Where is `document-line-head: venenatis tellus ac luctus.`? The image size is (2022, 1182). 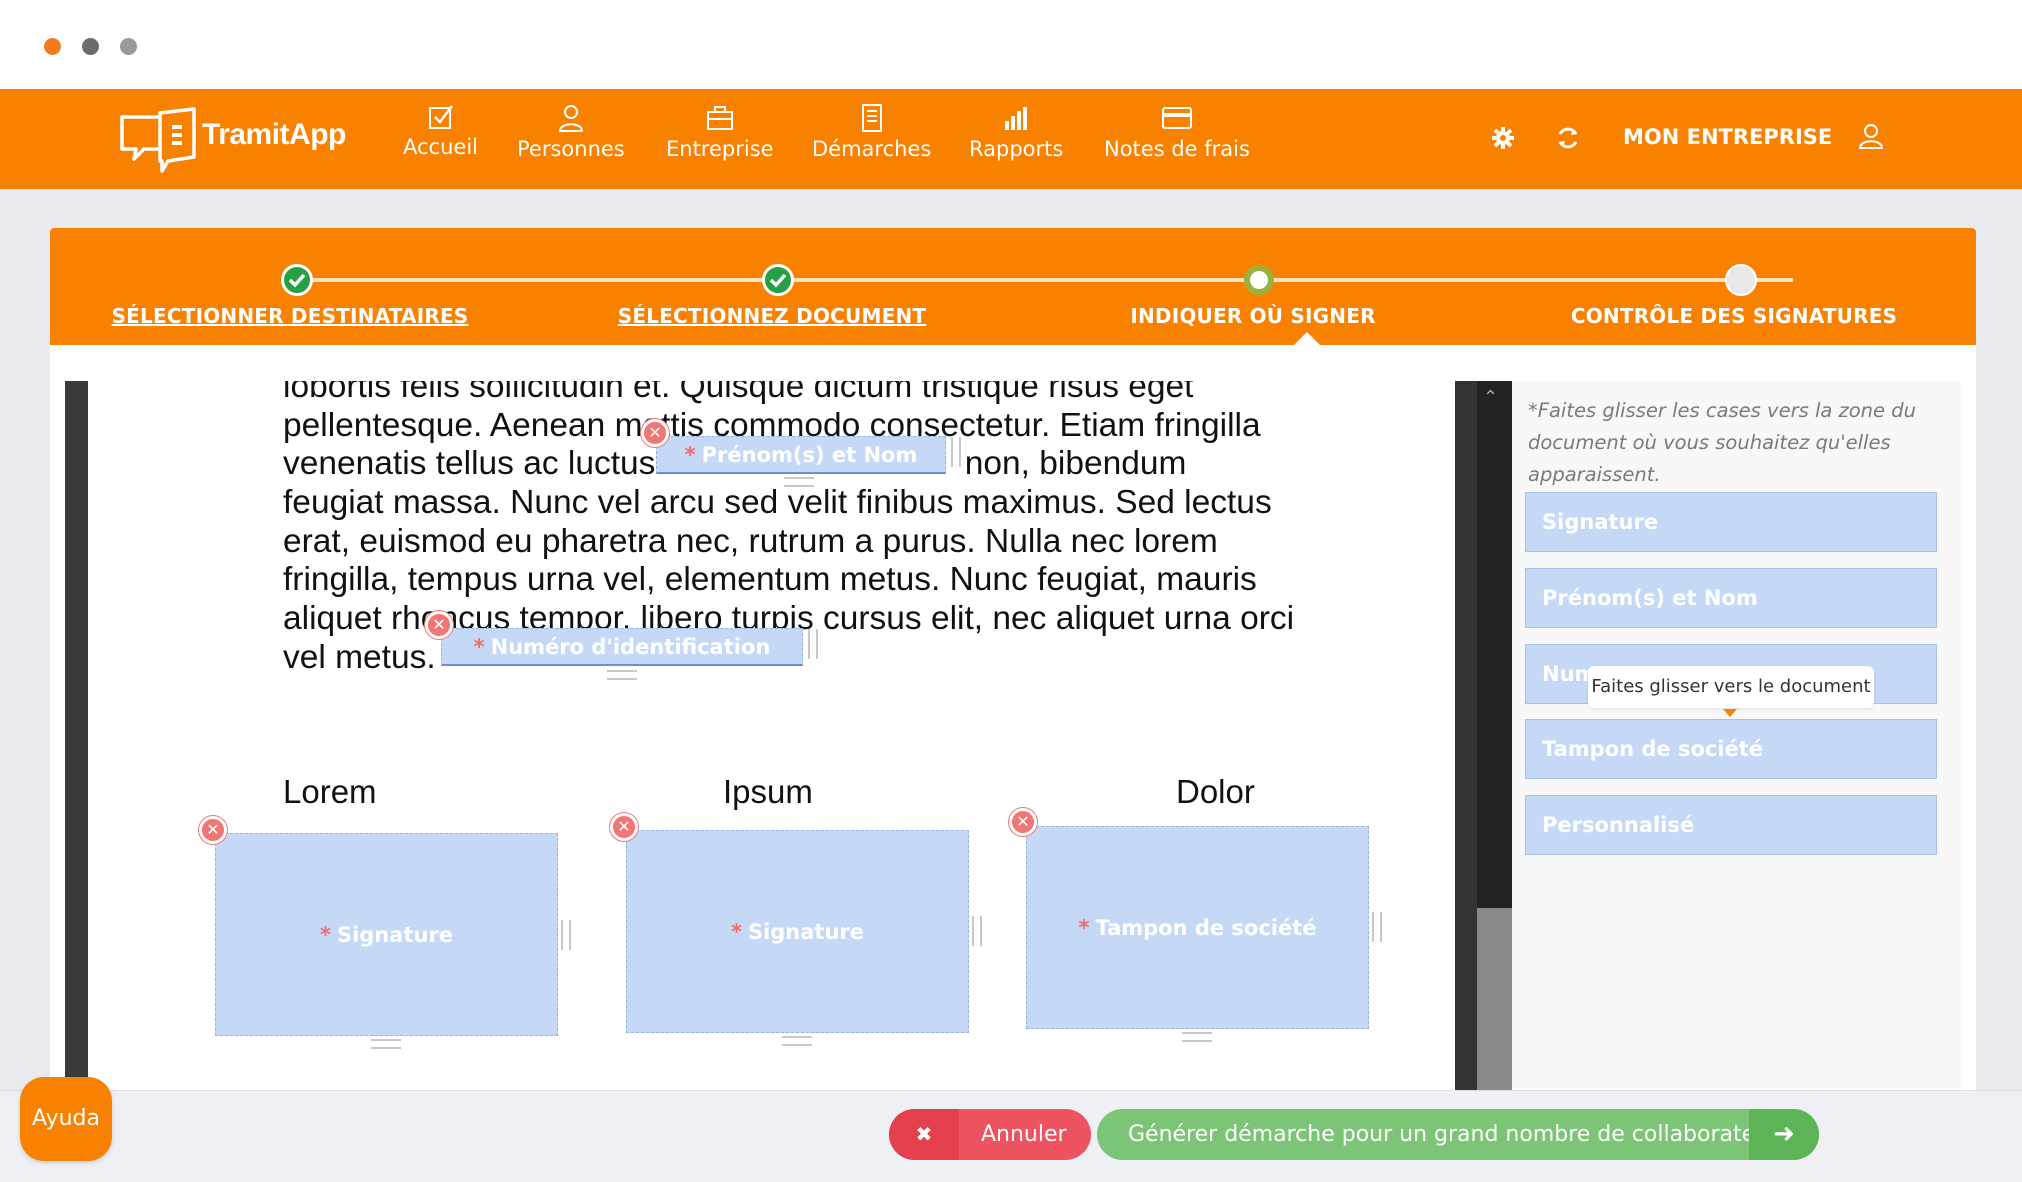 document-line-head: venenatis tellus ac luctus. is located at coordinates (474, 464).